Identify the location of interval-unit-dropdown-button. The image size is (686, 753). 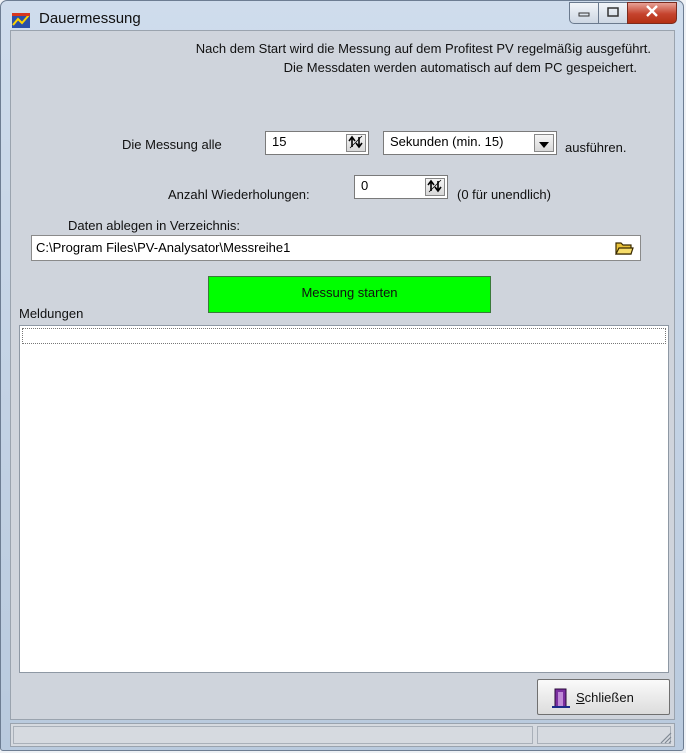
(544, 143).